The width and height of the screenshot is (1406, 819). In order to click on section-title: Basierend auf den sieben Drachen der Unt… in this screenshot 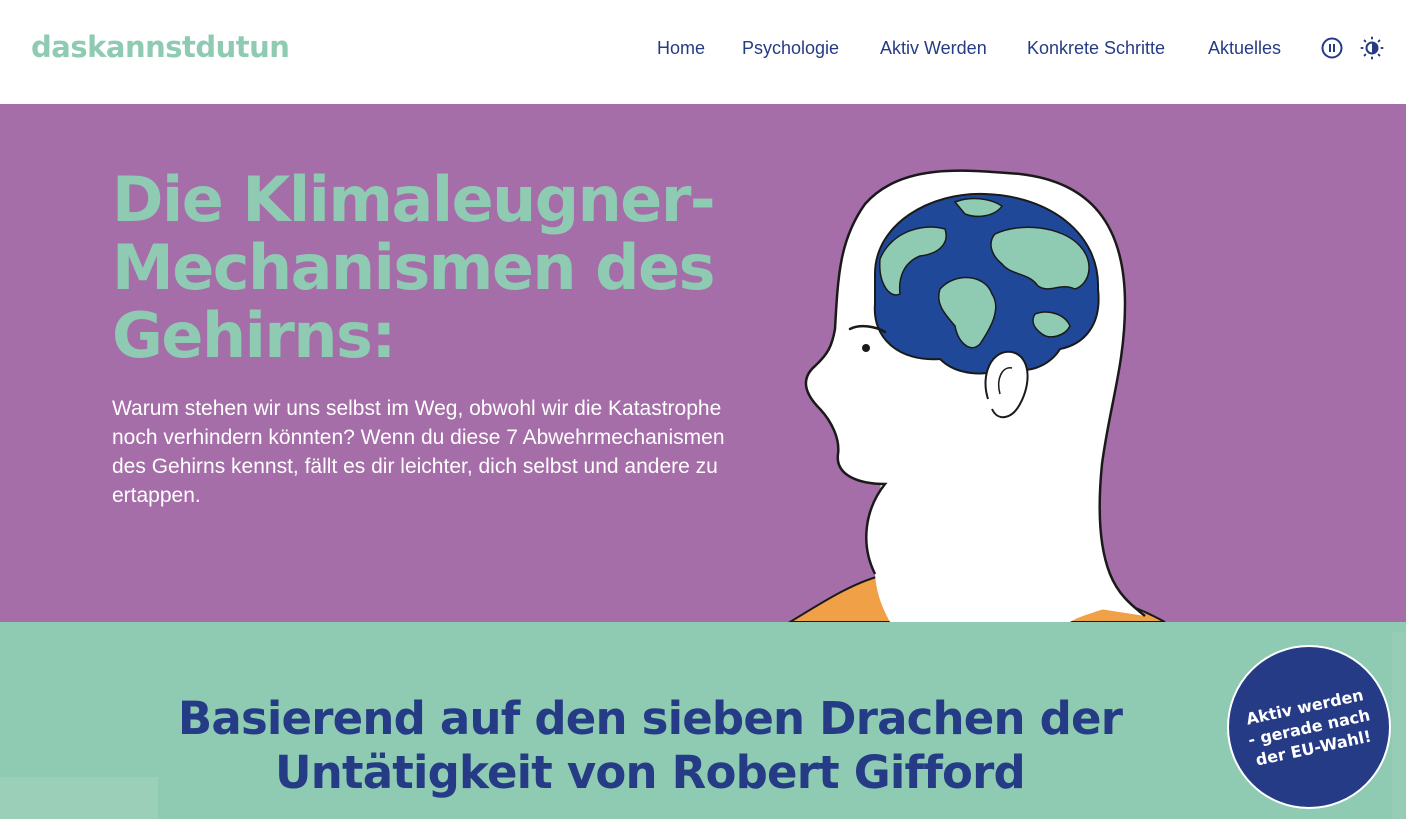, I will do `click(650, 745)`.